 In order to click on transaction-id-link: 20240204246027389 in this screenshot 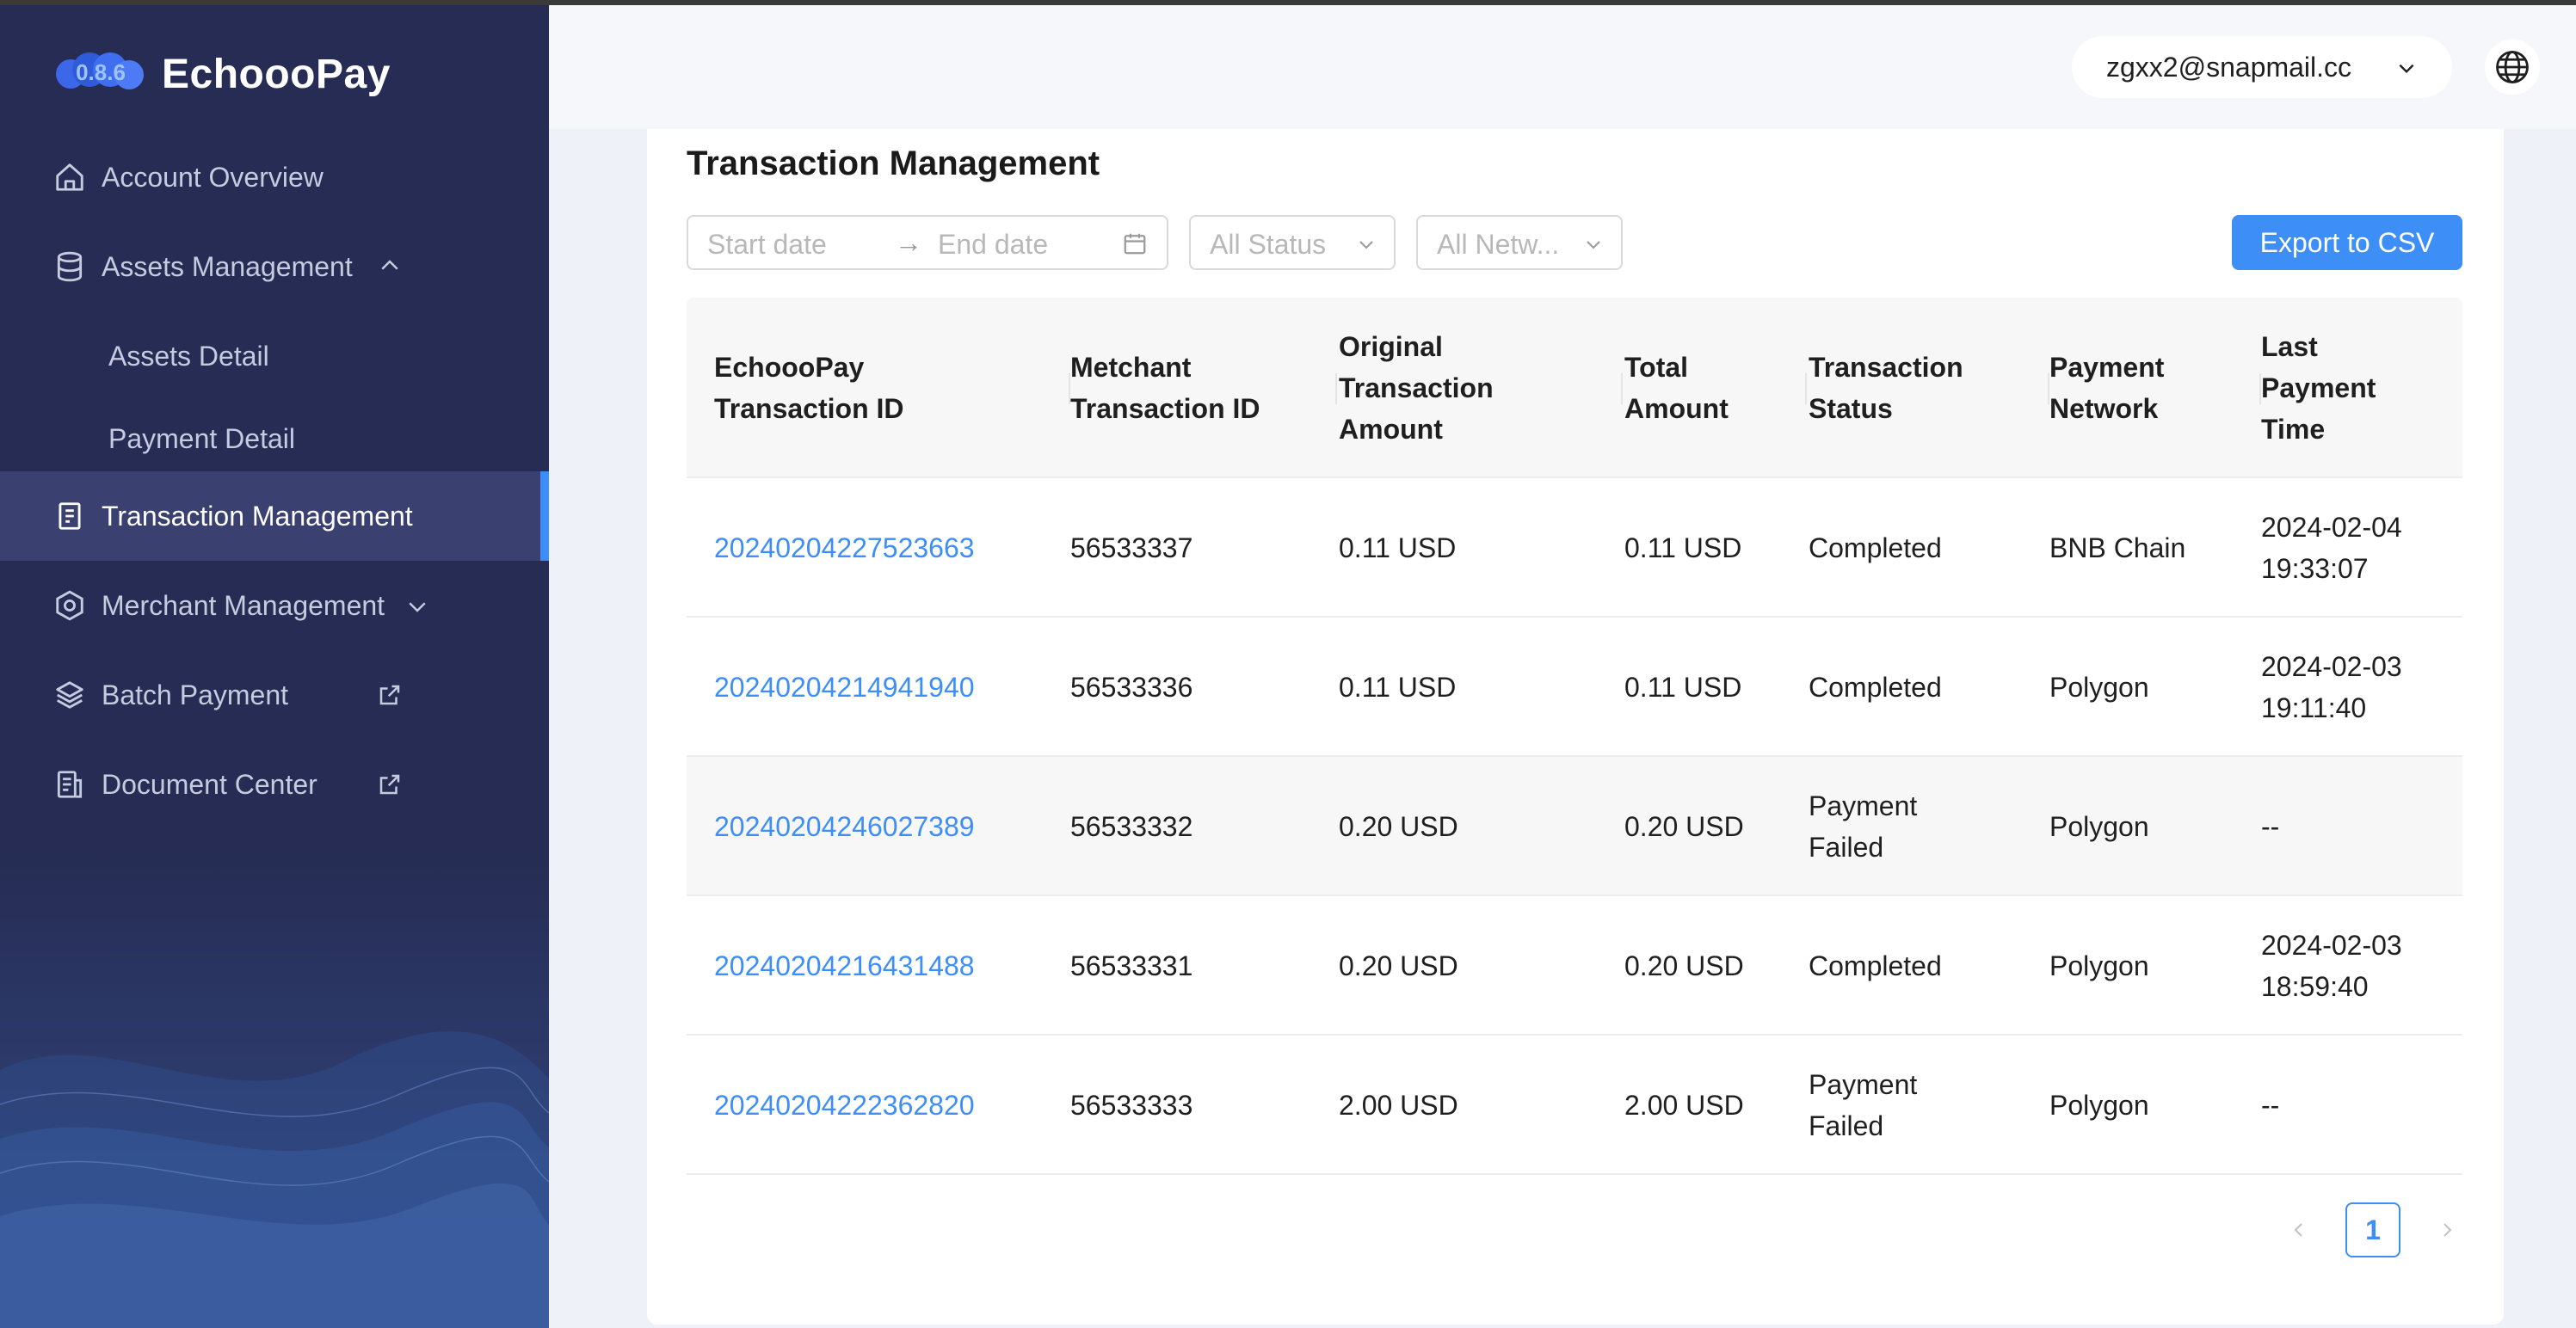, I will do `click(877, 826)`.